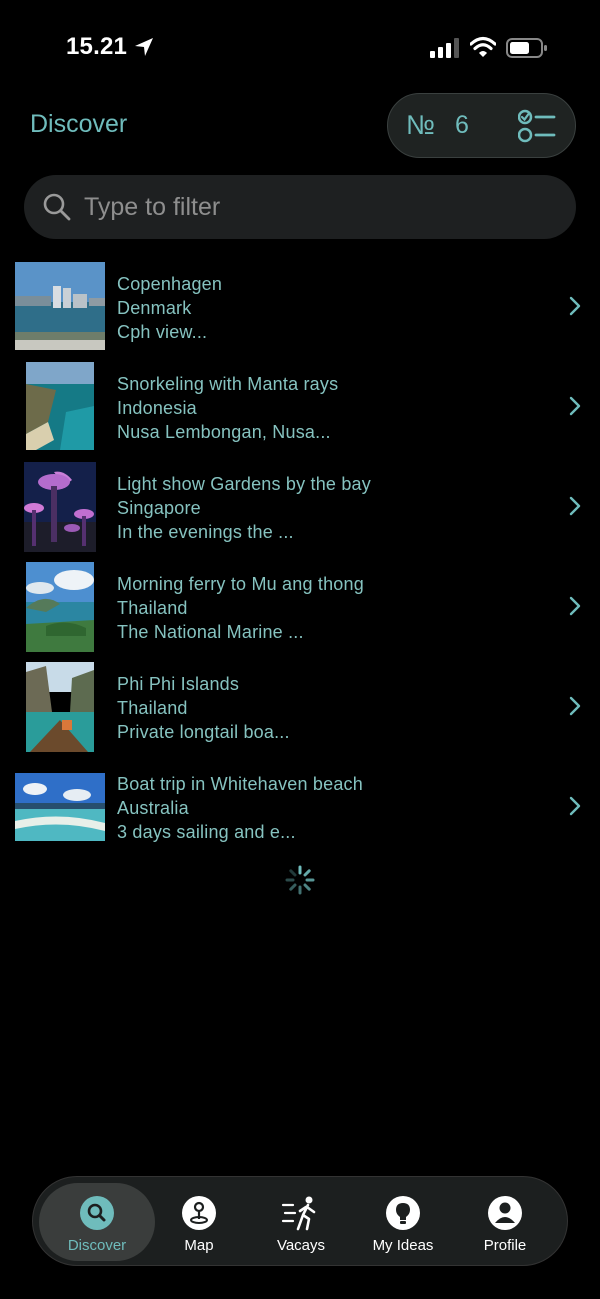 The image size is (600, 1299). I want to click on tab-label: My Ideas, so click(403, 1245).